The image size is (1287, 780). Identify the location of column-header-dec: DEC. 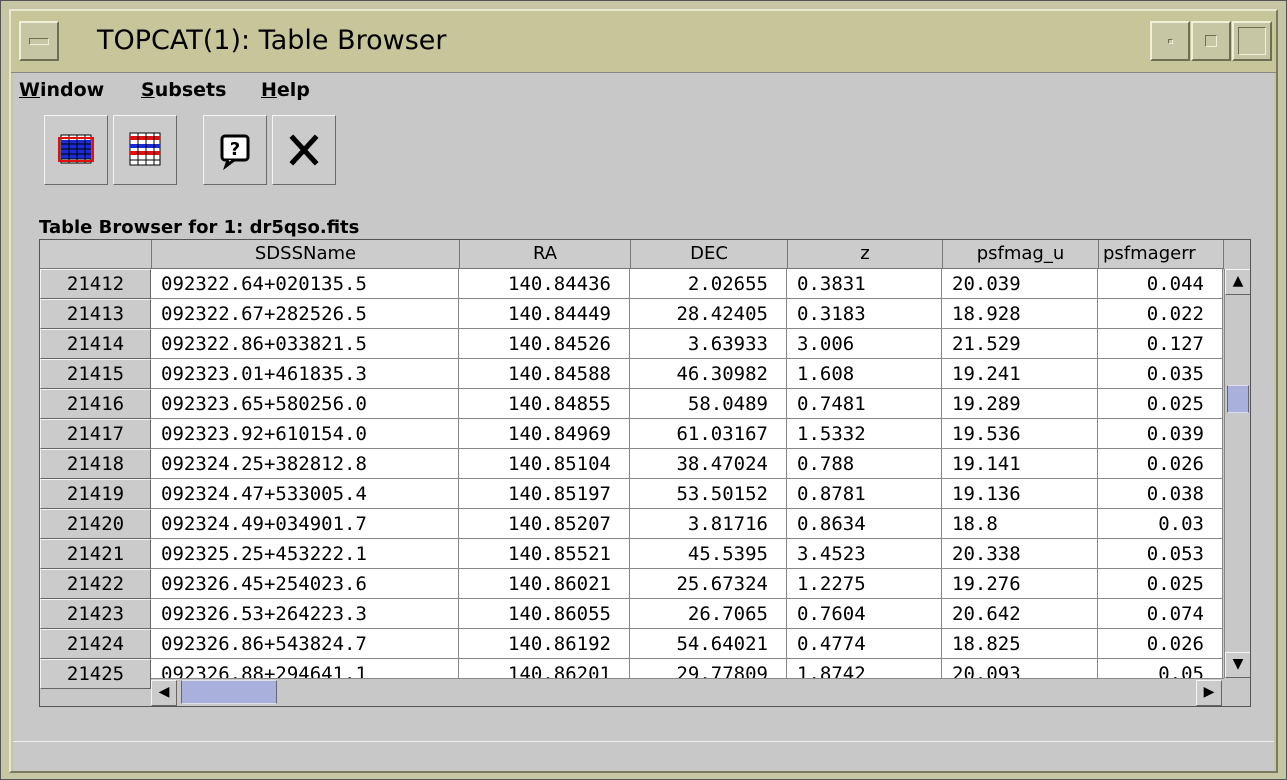
(709, 254).